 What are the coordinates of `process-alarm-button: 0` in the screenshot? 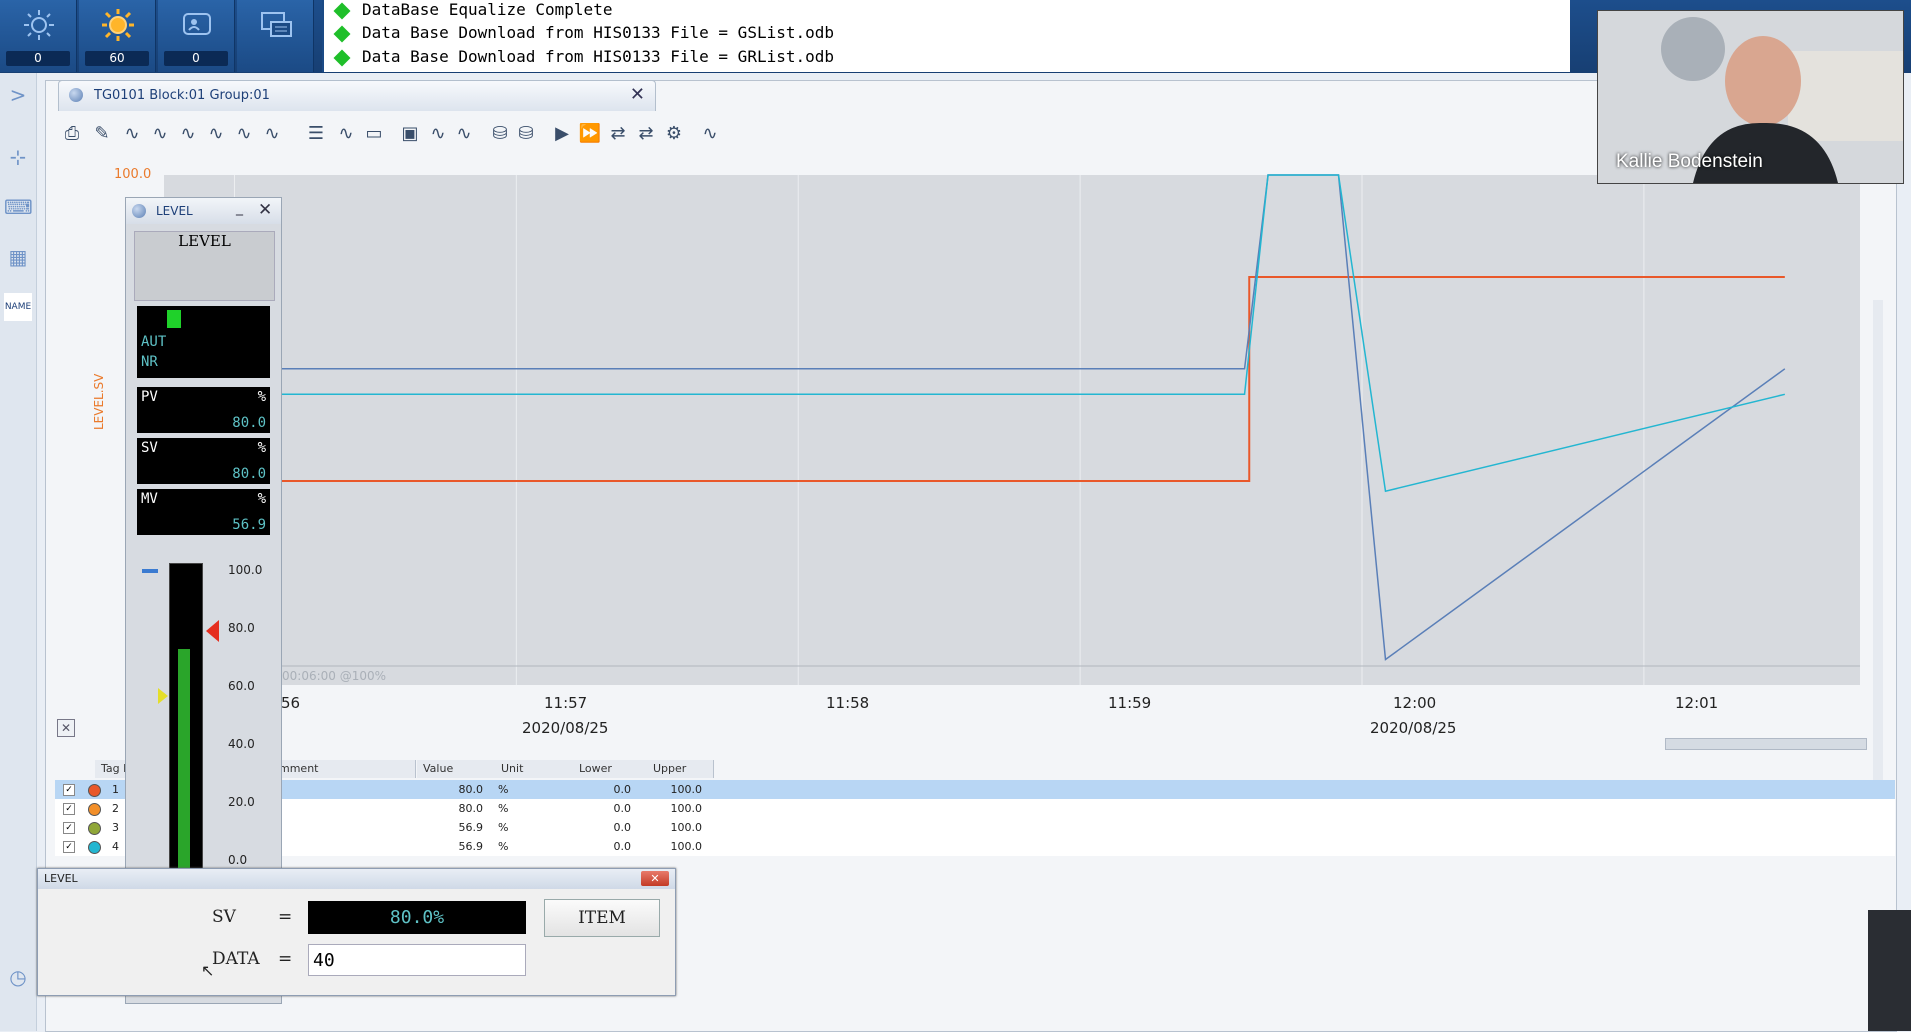 It's located at (38, 36).